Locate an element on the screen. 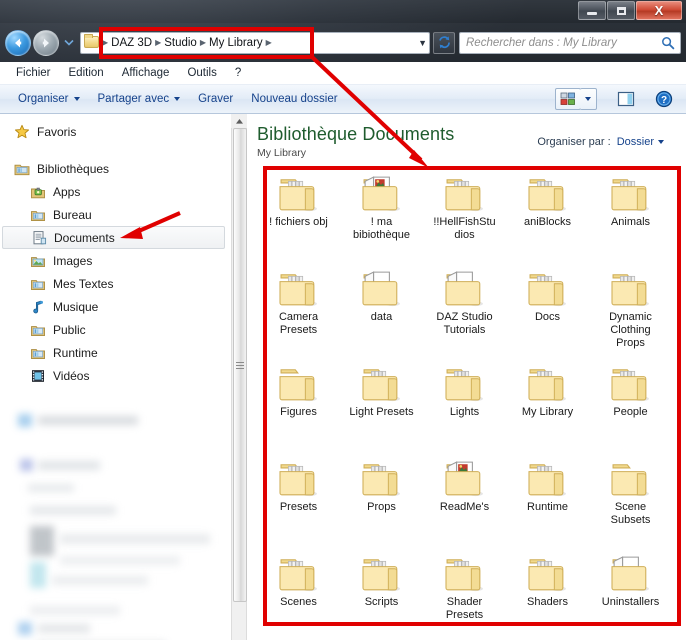  recent-pages-button is located at coordinates (69, 42).